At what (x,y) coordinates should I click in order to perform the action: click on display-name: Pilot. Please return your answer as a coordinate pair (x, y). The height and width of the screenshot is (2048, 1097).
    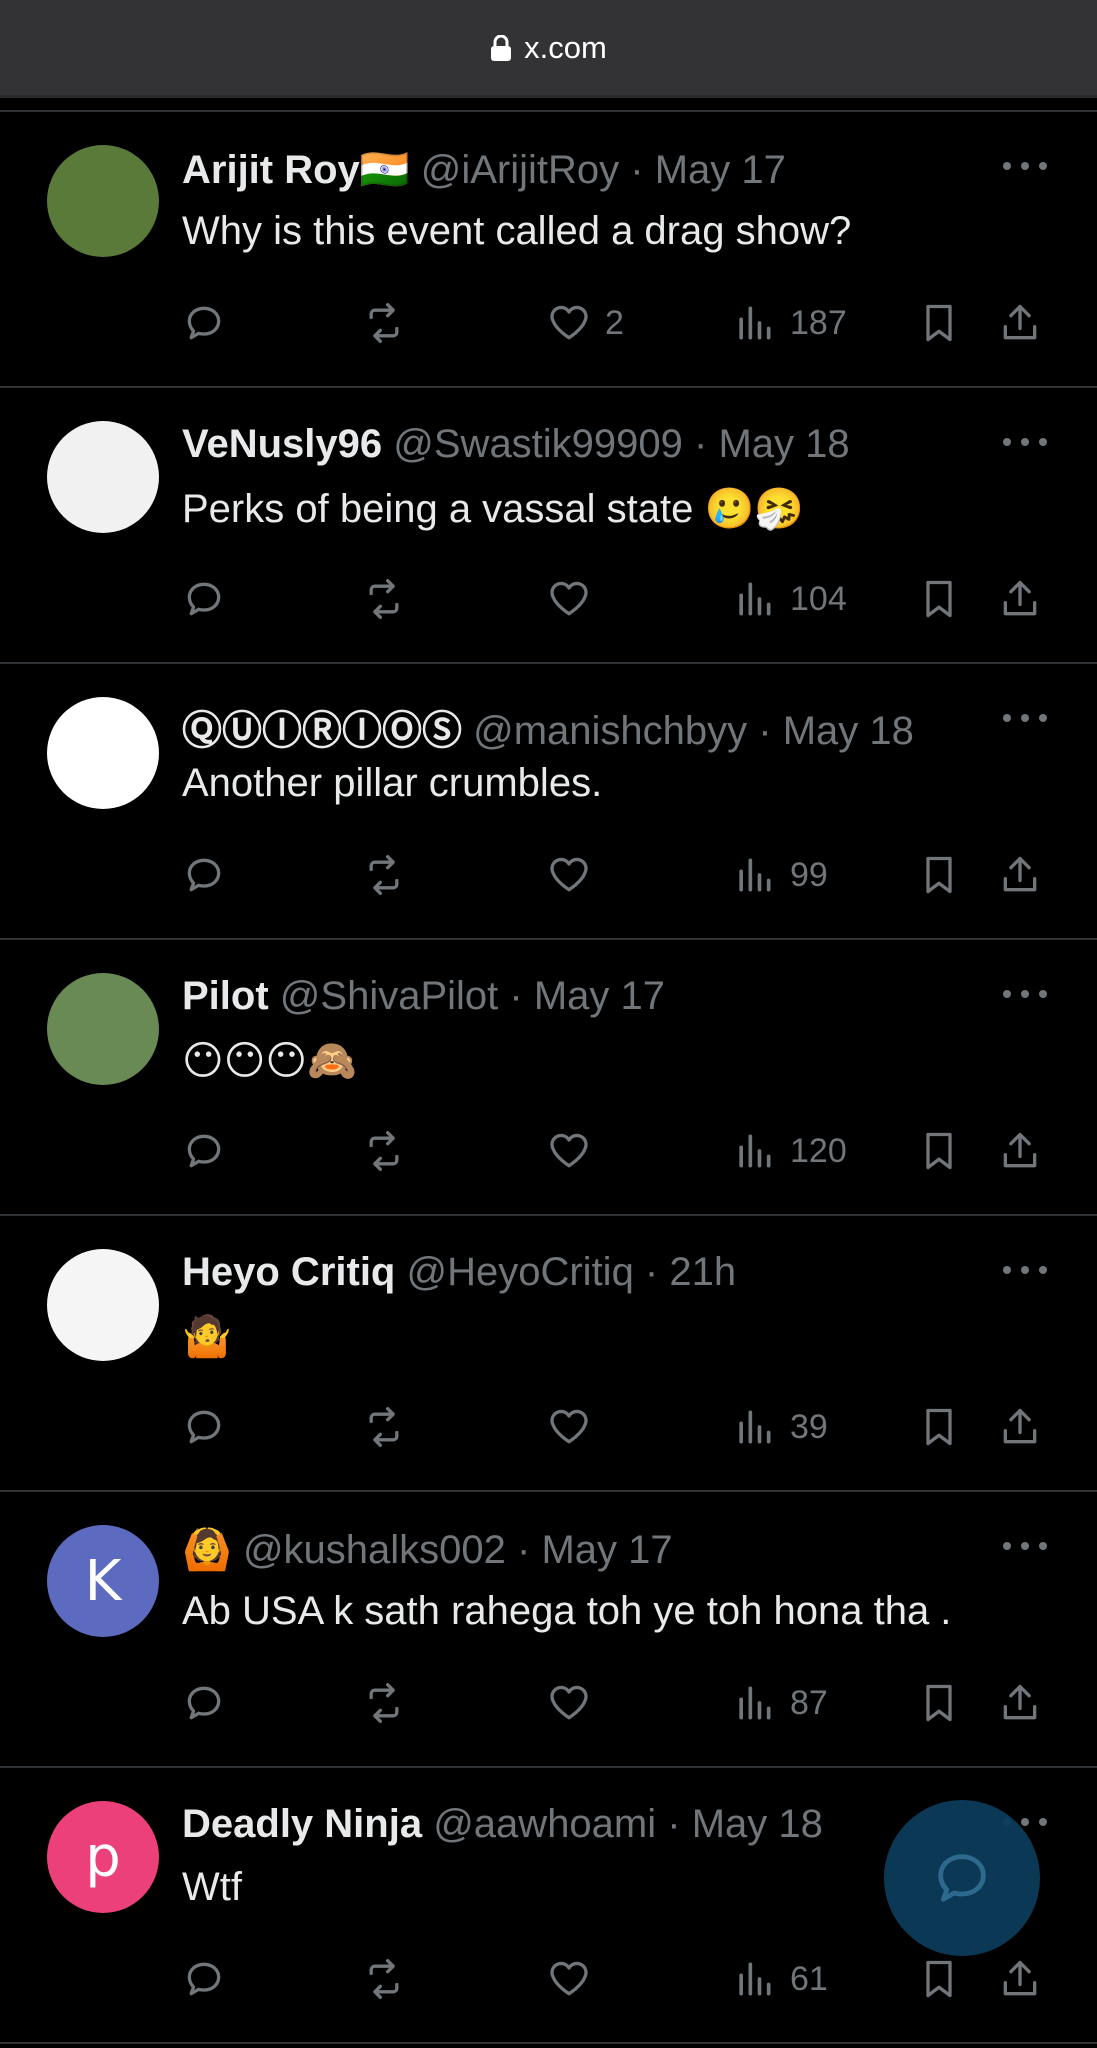
    Looking at the image, I should click on (225, 996).